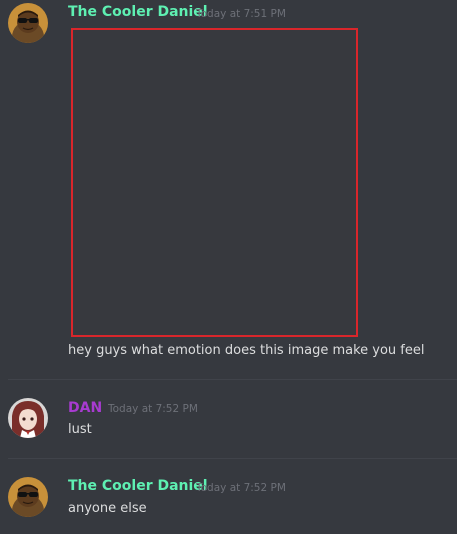  I want to click on message-author: DAN, so click(85, 408).